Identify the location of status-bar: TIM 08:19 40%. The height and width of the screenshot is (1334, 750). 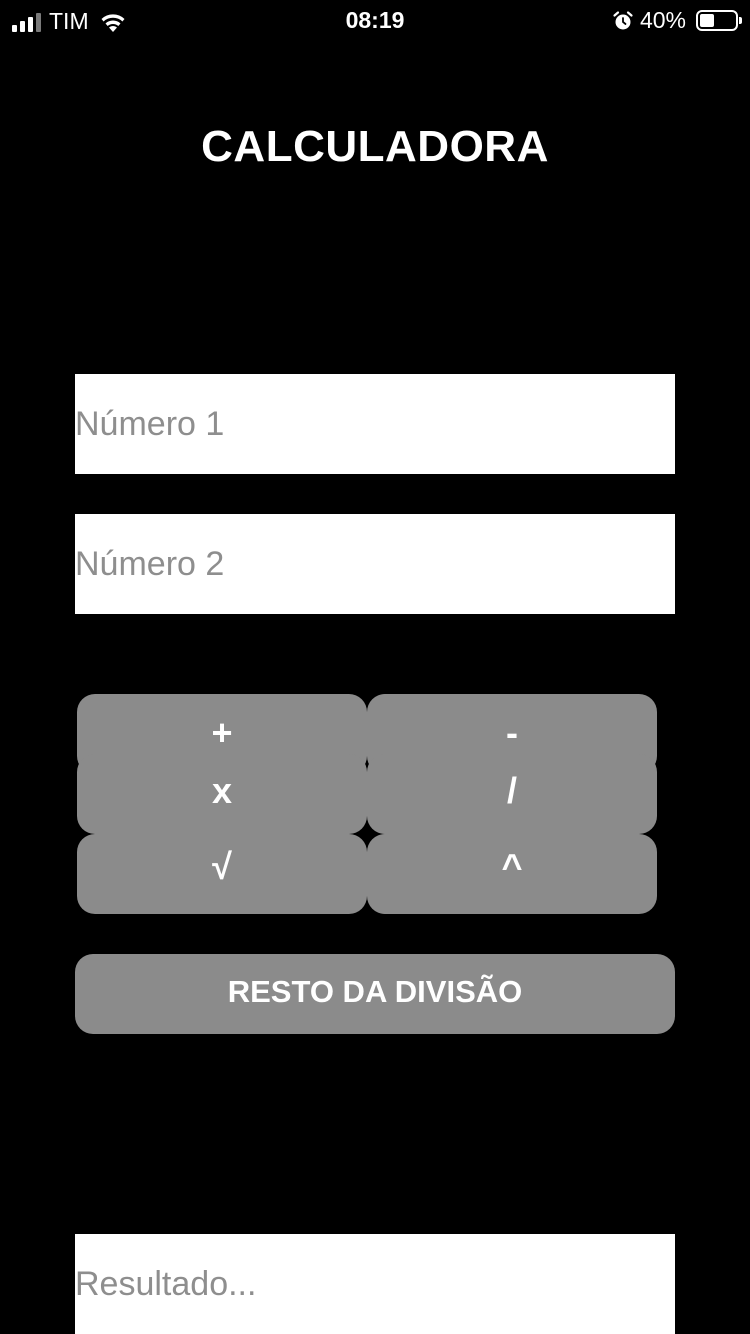
(375, 20).